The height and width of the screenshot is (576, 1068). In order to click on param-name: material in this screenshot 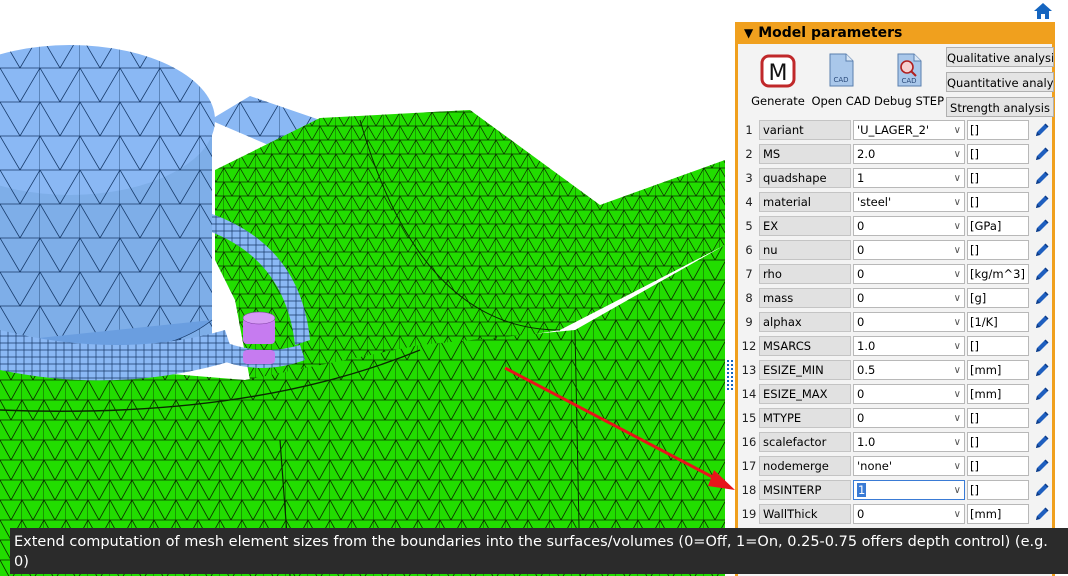, I will do `click(805, 202)`.